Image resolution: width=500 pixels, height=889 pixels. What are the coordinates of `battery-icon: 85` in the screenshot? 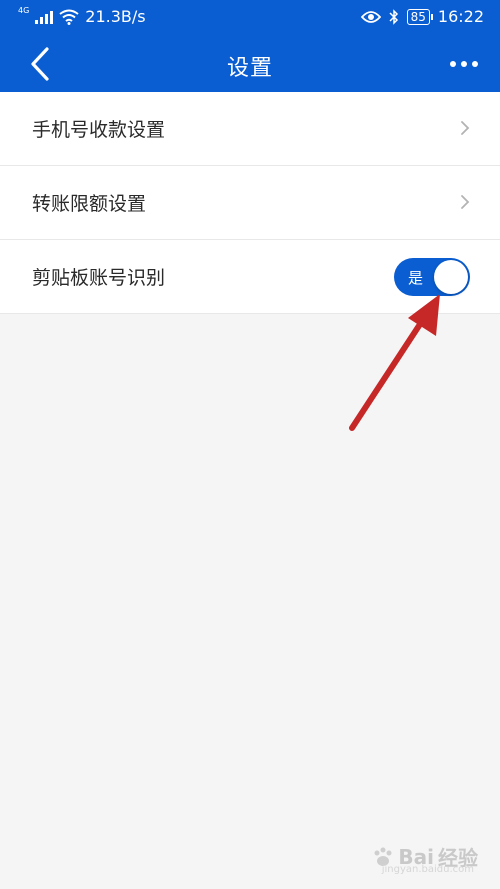 It's located at (420, 16).